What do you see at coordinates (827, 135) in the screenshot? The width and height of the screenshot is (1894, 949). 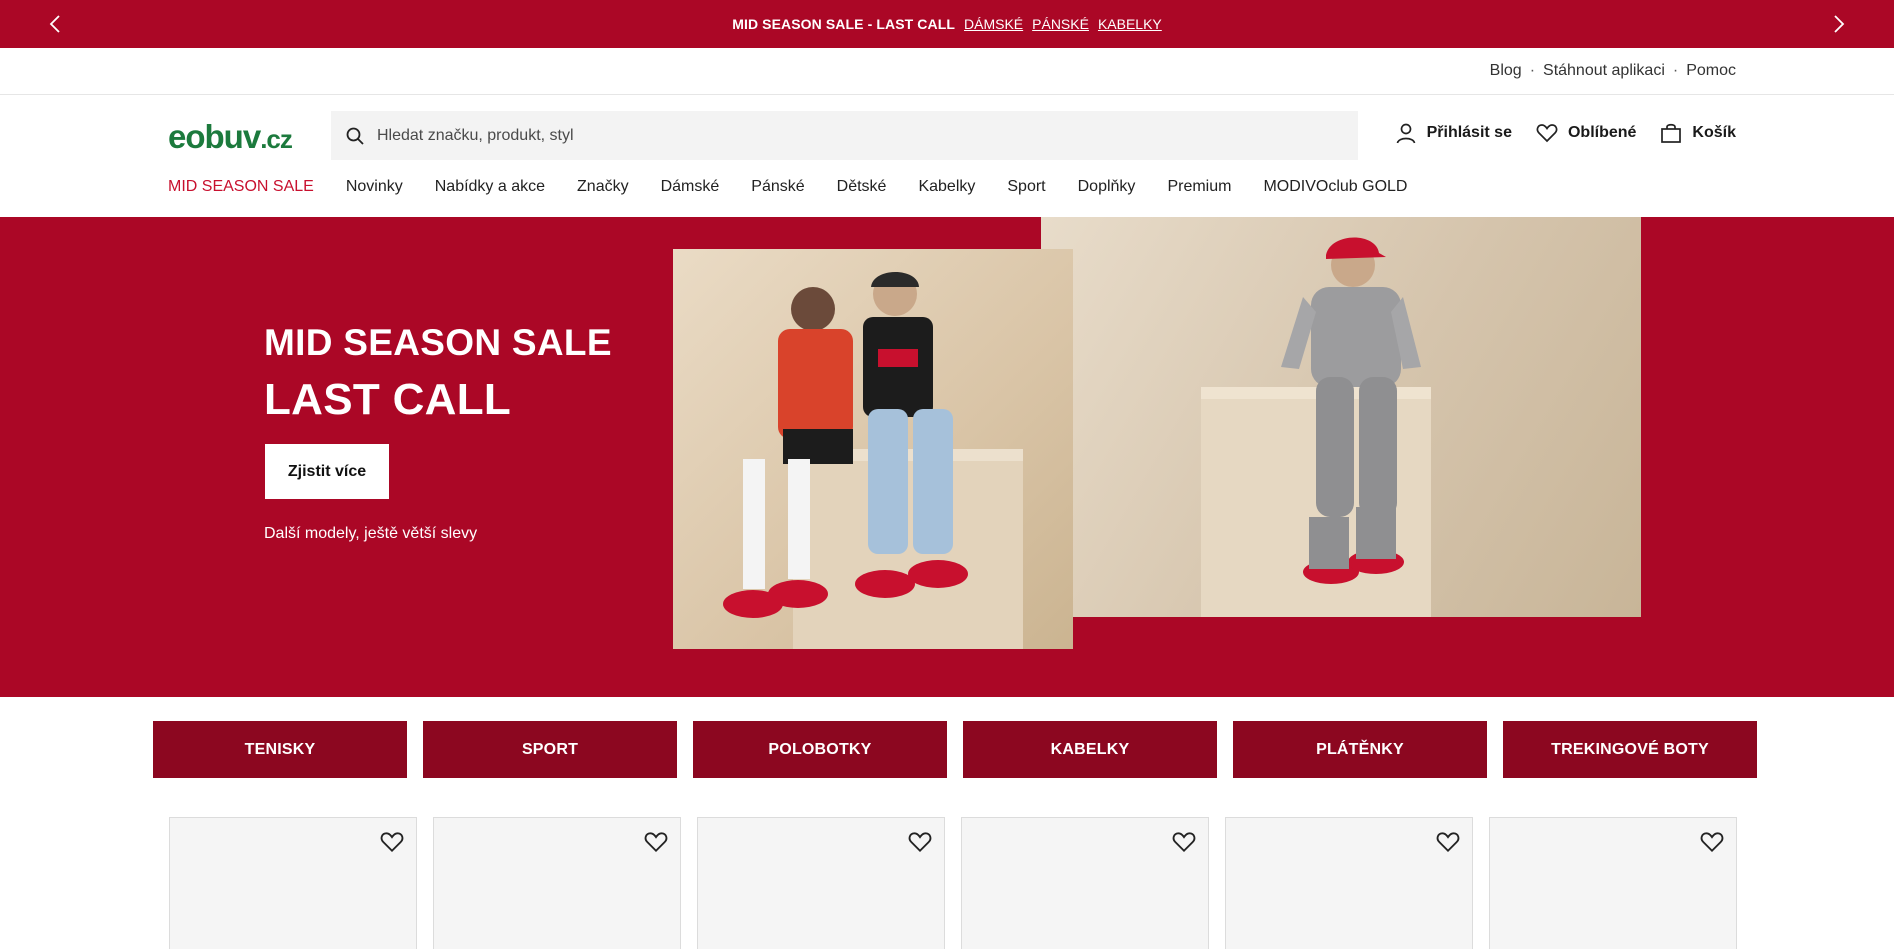 I see `search-input` at bounding box center [827, 135].